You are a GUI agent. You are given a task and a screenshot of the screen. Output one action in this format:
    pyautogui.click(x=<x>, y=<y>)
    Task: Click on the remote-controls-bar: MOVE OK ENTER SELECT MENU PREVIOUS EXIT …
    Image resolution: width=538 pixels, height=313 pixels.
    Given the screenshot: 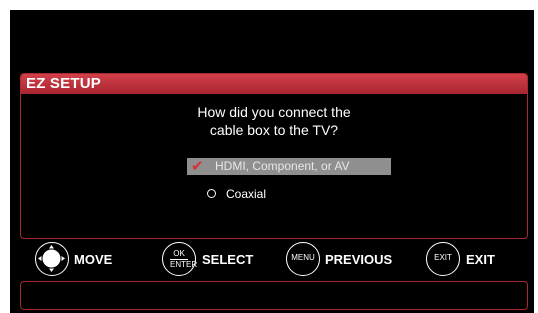 What is the action you would take?
    pyautogui.click(x=272, y=260)
    